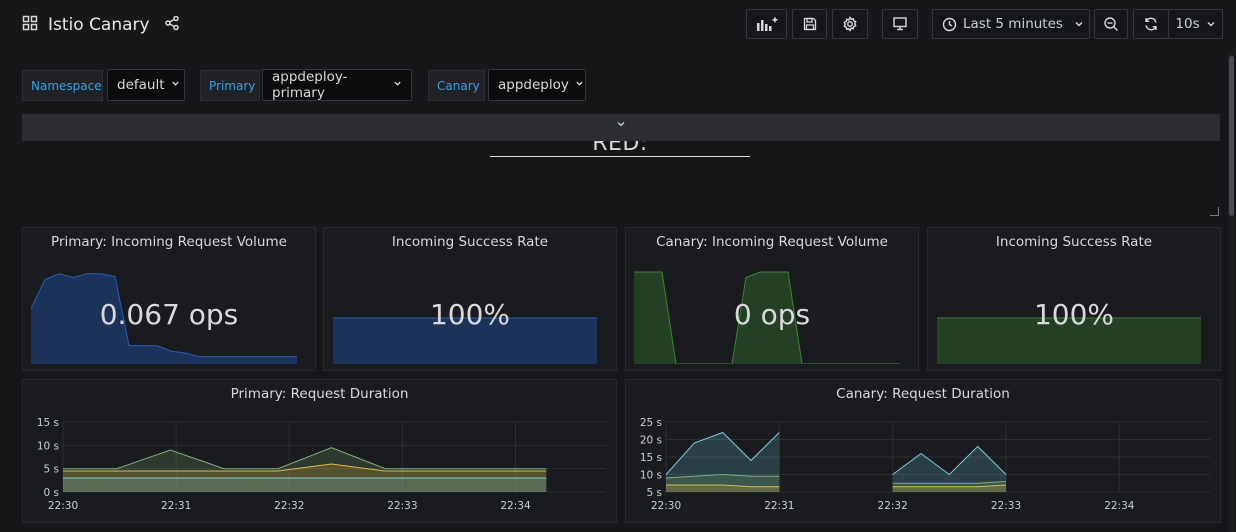 Image resolution: width=1236 pixels, height=532 pixels. I want to click on namespace-variable-select: default, so click(146, 85).